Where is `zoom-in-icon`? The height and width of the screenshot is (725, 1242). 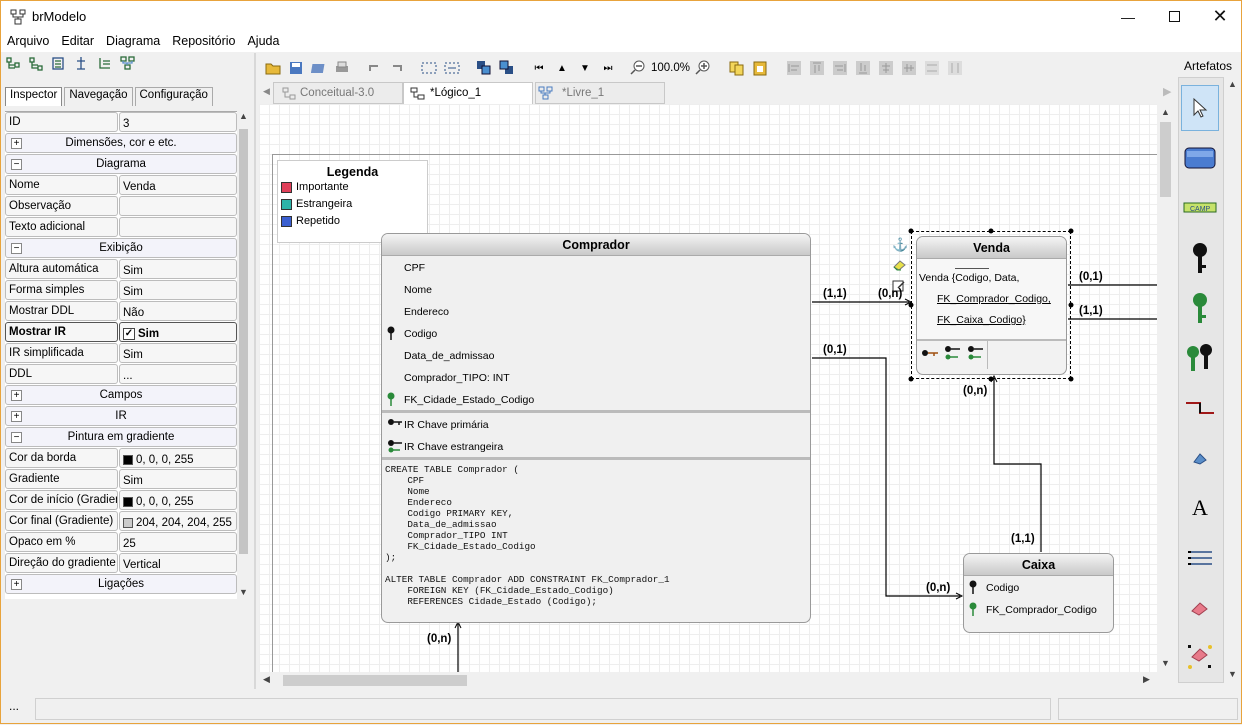 zoom-in-icon is located at coordinates (703, 68).